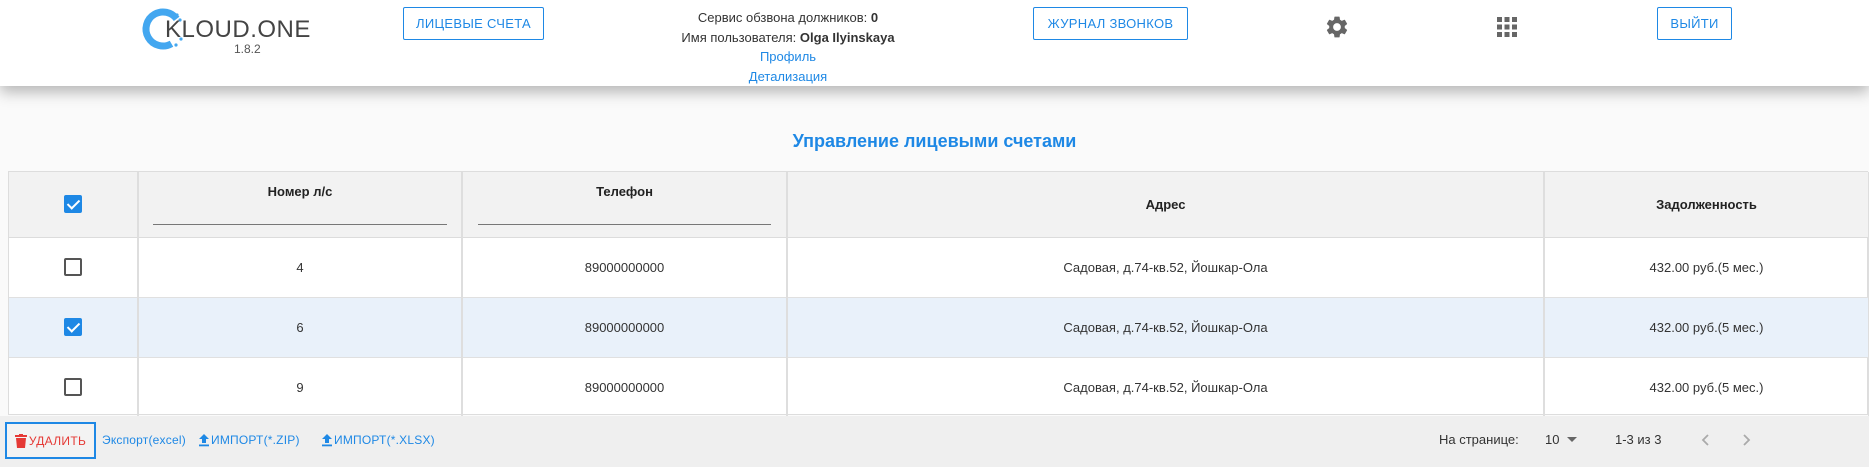 Image resolution: width=1869 pixels, height=467 pixels. Describe the element at coordinates (847, 37) in the screenshot. I see `user-name: Olga Ilyinskaya` at that location.